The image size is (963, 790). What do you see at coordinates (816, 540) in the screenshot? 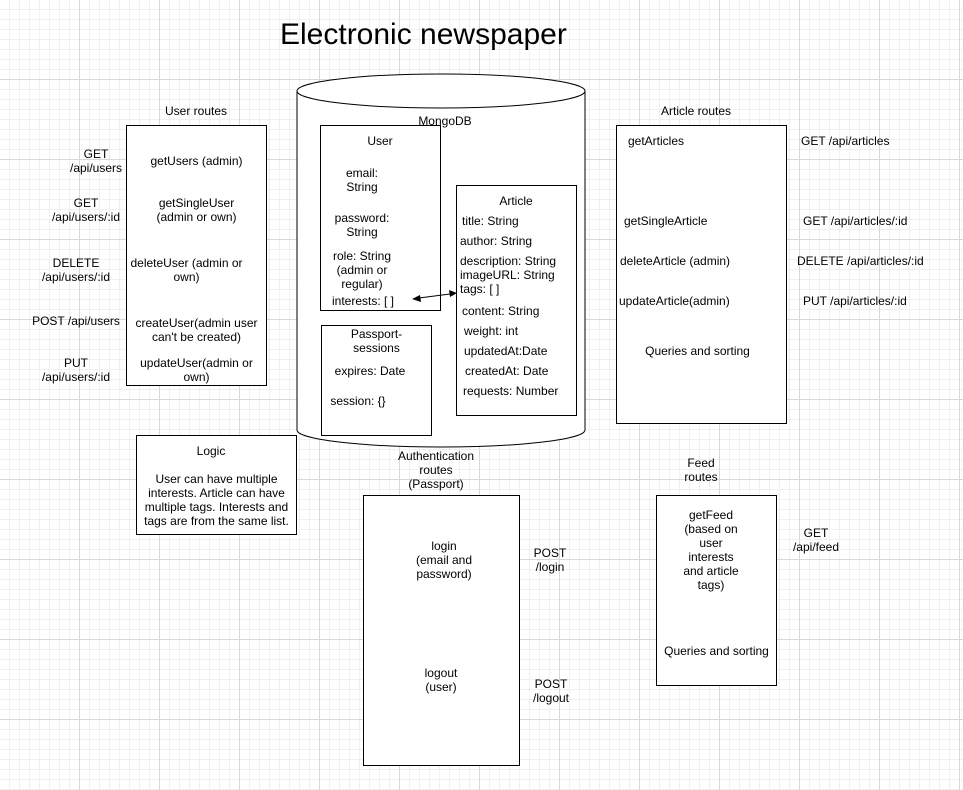
I see `feed-route-method: GET /api/feed` at bounding box center [816, 540].